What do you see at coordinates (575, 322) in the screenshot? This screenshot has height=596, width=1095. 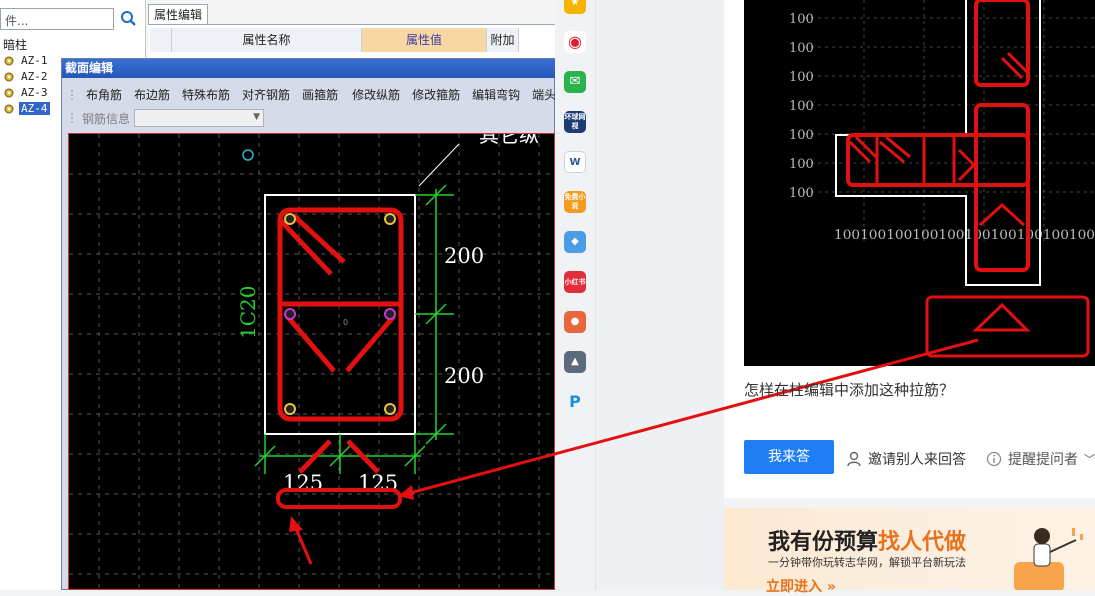 I see `game-icon: ●` at bounding box center [575, 322].